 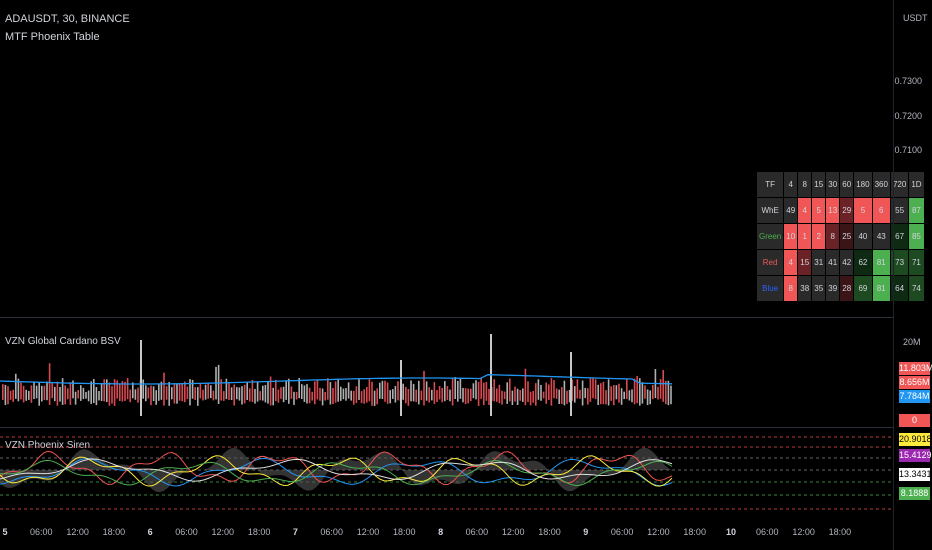 What do you see at coordinates (916, 262) in the screenshot?
I see `table-cell: 71` at bounding box center [916, 262].